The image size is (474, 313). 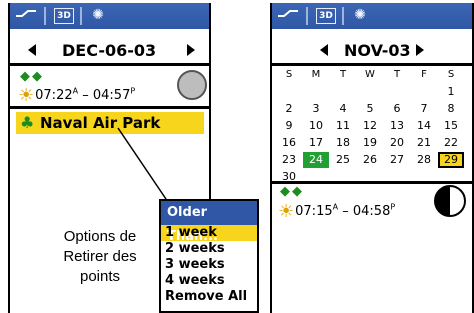 What do you see at coordinates (424, 160) in the screenshot?
I see `calendar-day: 28` at bounding box center [424, 160].